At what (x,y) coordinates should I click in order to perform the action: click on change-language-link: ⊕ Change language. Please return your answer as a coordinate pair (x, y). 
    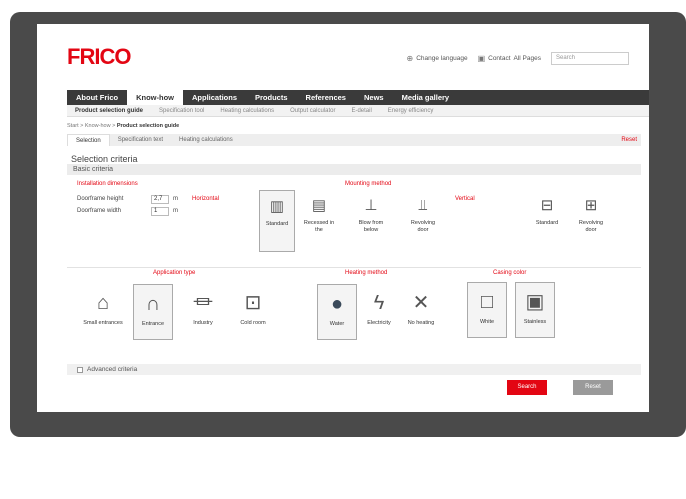
    Looking at the image, I should click on (437, 58).